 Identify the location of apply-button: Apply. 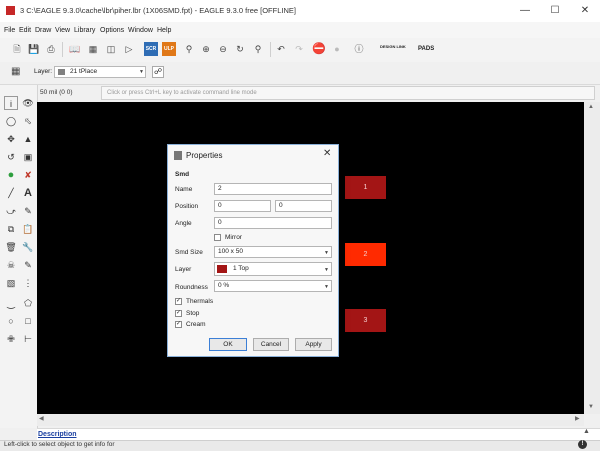
(313, 344).